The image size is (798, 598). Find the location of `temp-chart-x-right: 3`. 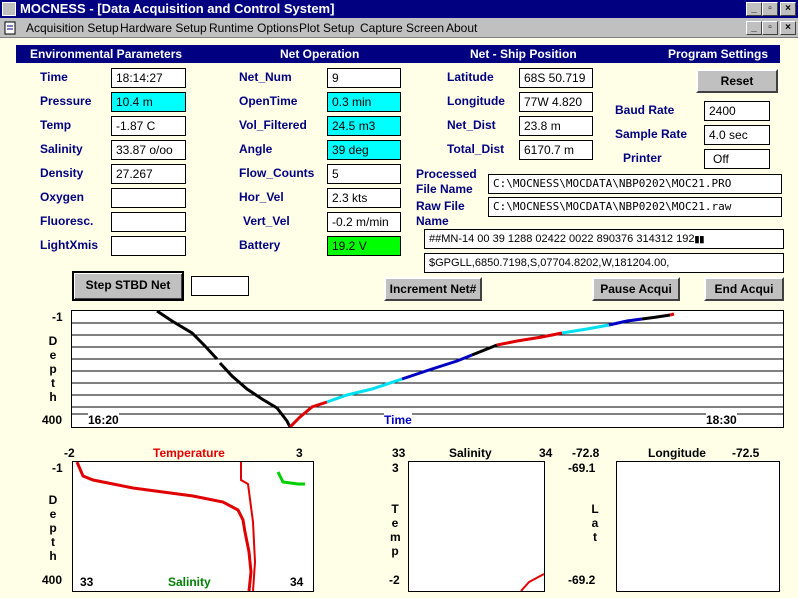

temp-chart-x-right: 3 is located at coordinates (299, 453).